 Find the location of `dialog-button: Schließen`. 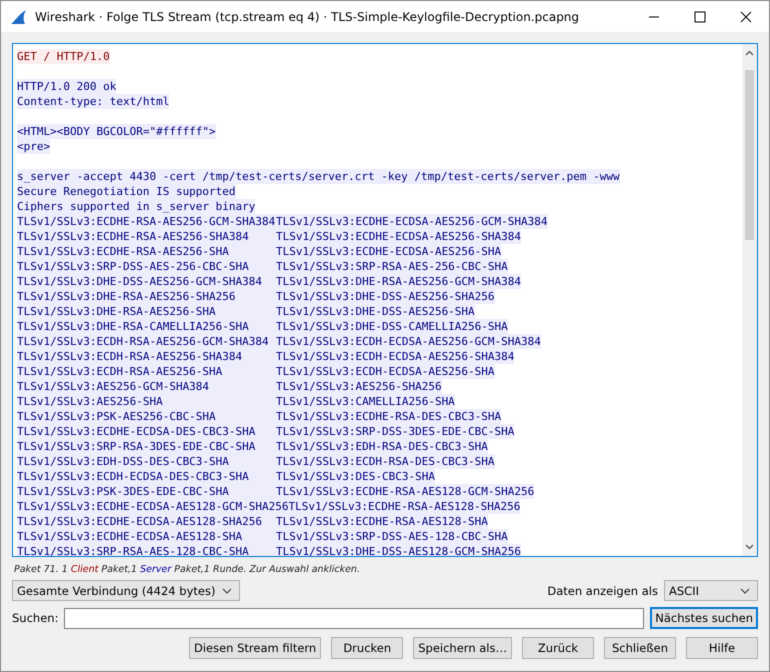

dialog-button: Schließen is located at coordinates (640, 648).